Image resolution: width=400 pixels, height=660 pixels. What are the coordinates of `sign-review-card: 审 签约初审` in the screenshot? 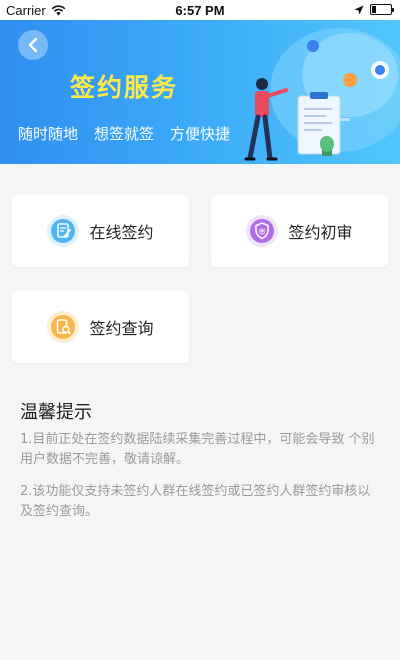 It's located at (299, 231).